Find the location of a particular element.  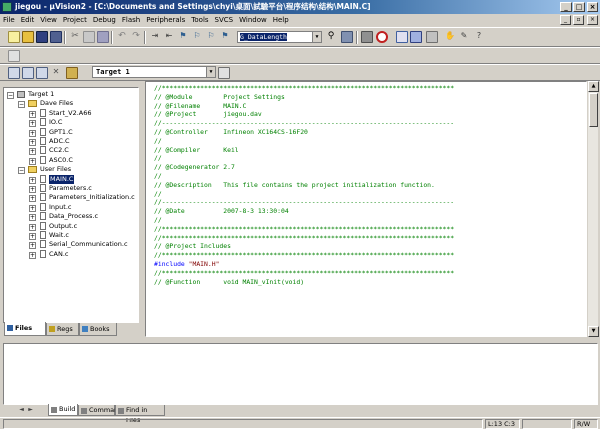

menu-view: View is located at coordinates (48, 20).